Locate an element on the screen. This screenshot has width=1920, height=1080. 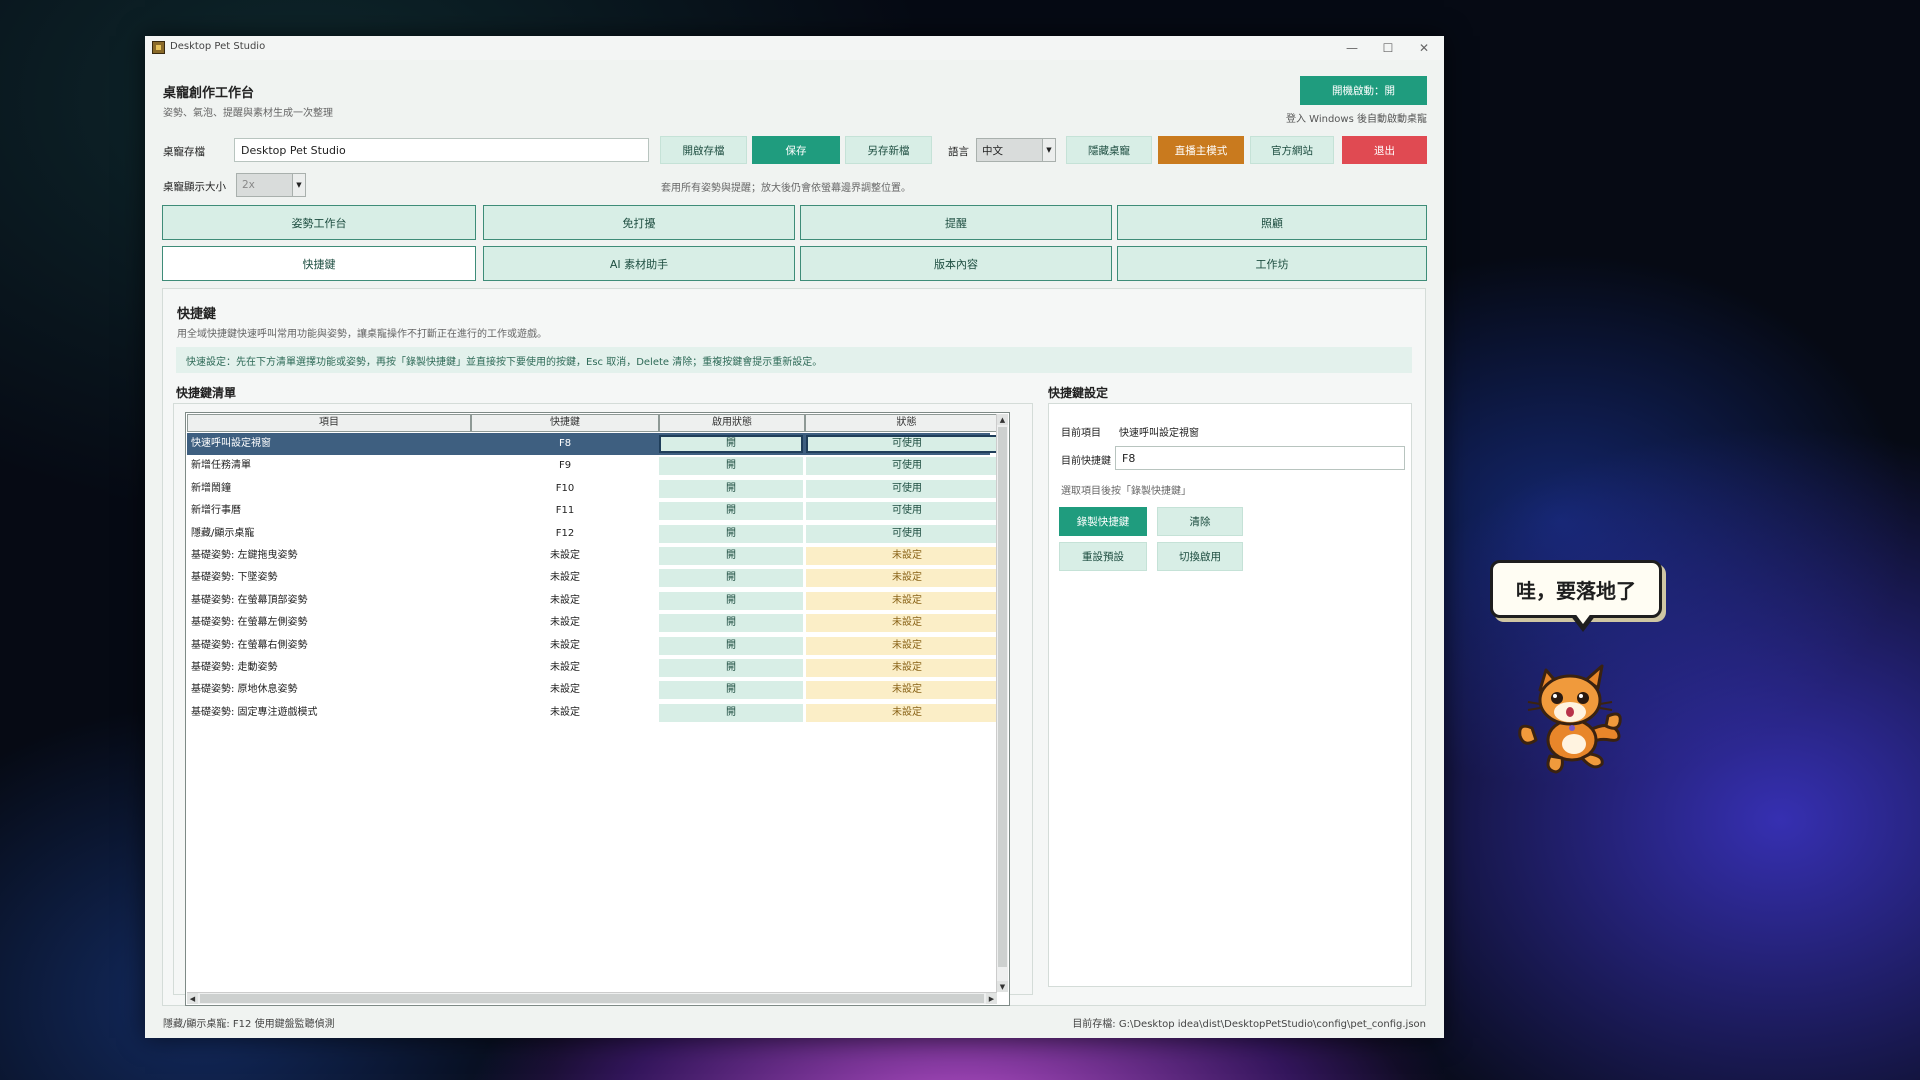
pet-size-select: 2x ▼ is located at coordinates (271, 185).